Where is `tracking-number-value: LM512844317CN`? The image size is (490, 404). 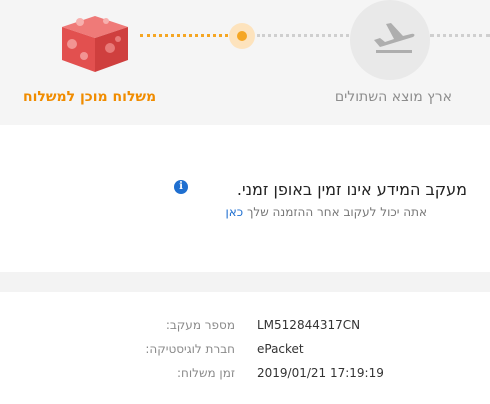 tracking-number-value: LM512844317CN is located at coordinates (309, 325).